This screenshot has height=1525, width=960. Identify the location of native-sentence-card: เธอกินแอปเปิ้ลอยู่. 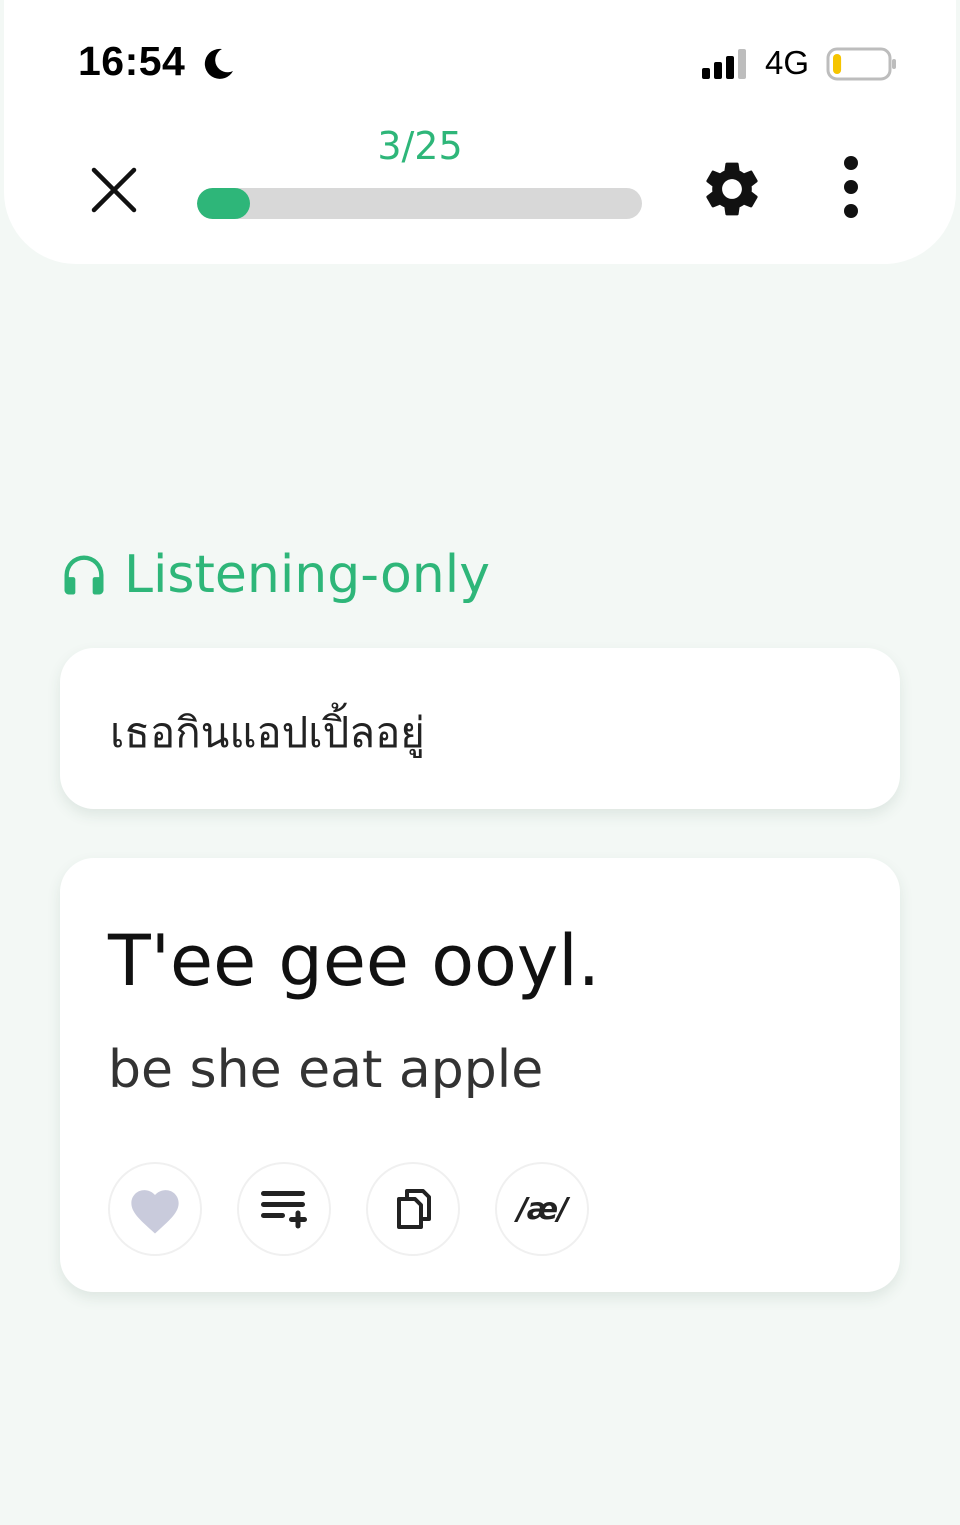
(480, 728).